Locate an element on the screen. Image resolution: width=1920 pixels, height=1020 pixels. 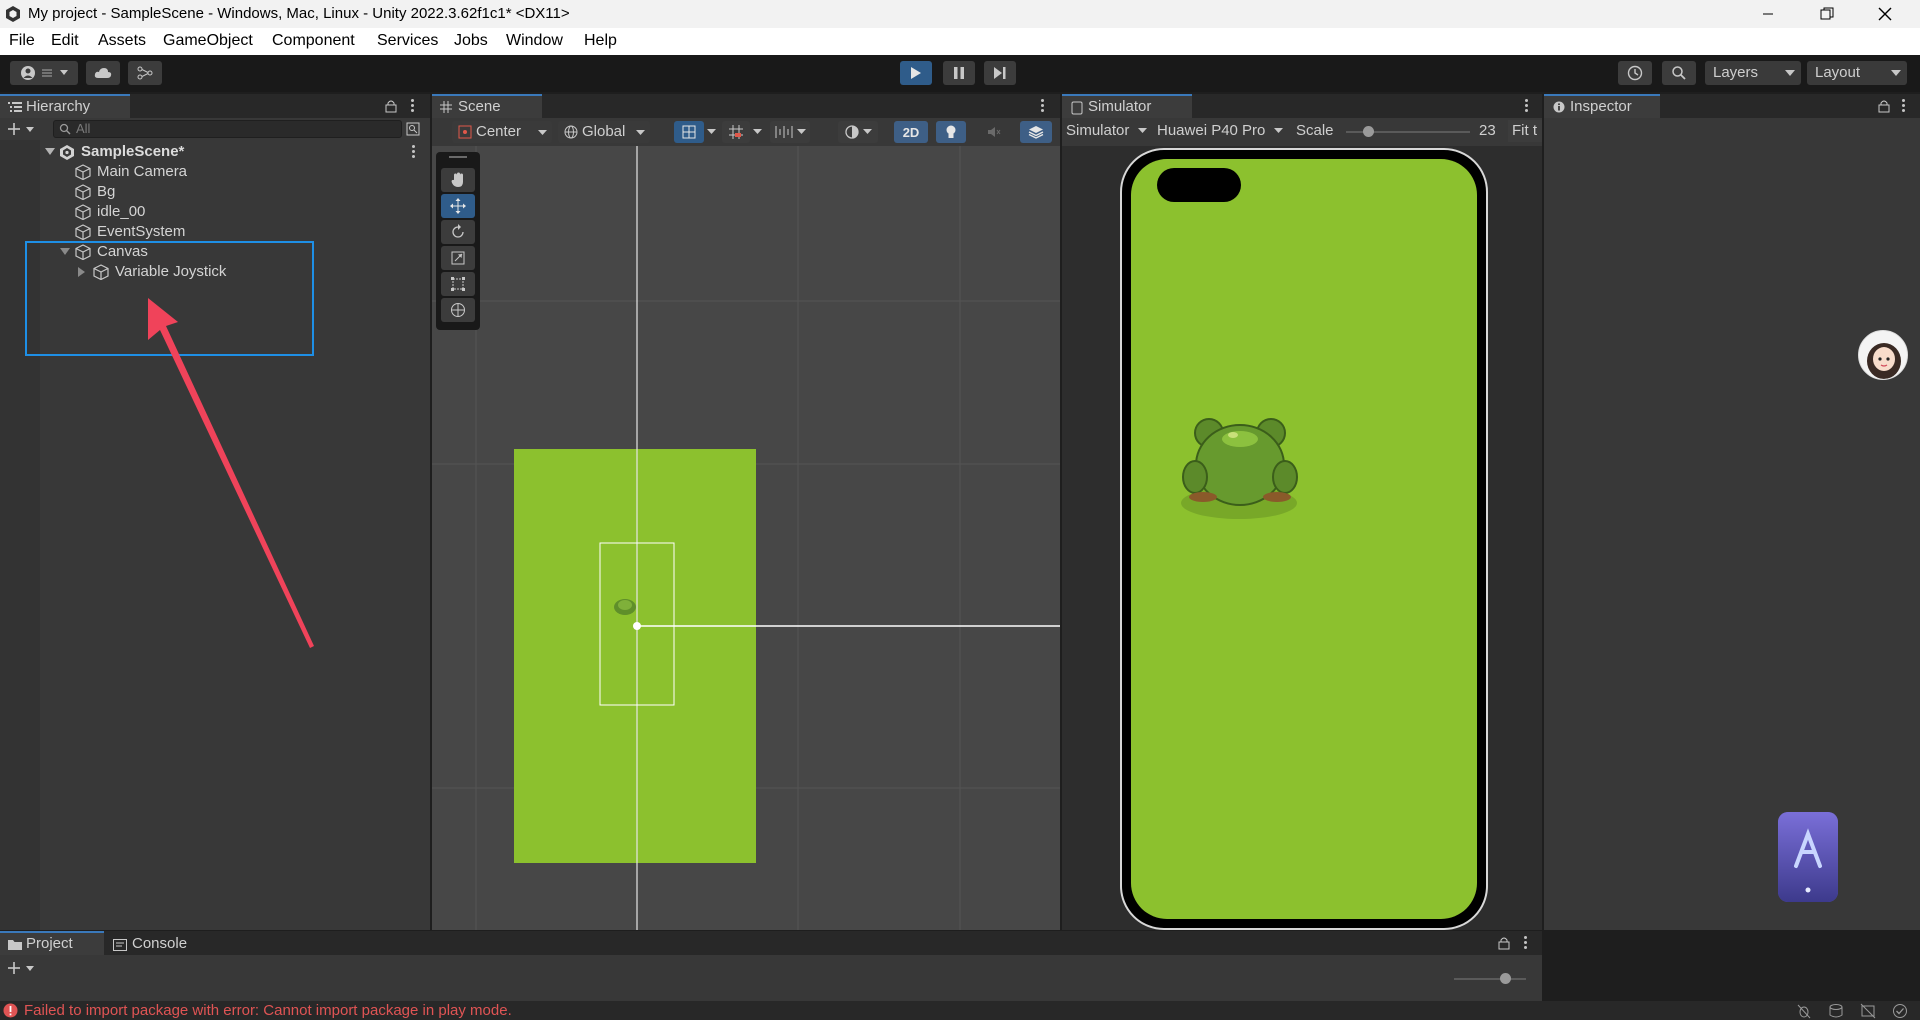
effects-button is located at coordinates (1036, 132).